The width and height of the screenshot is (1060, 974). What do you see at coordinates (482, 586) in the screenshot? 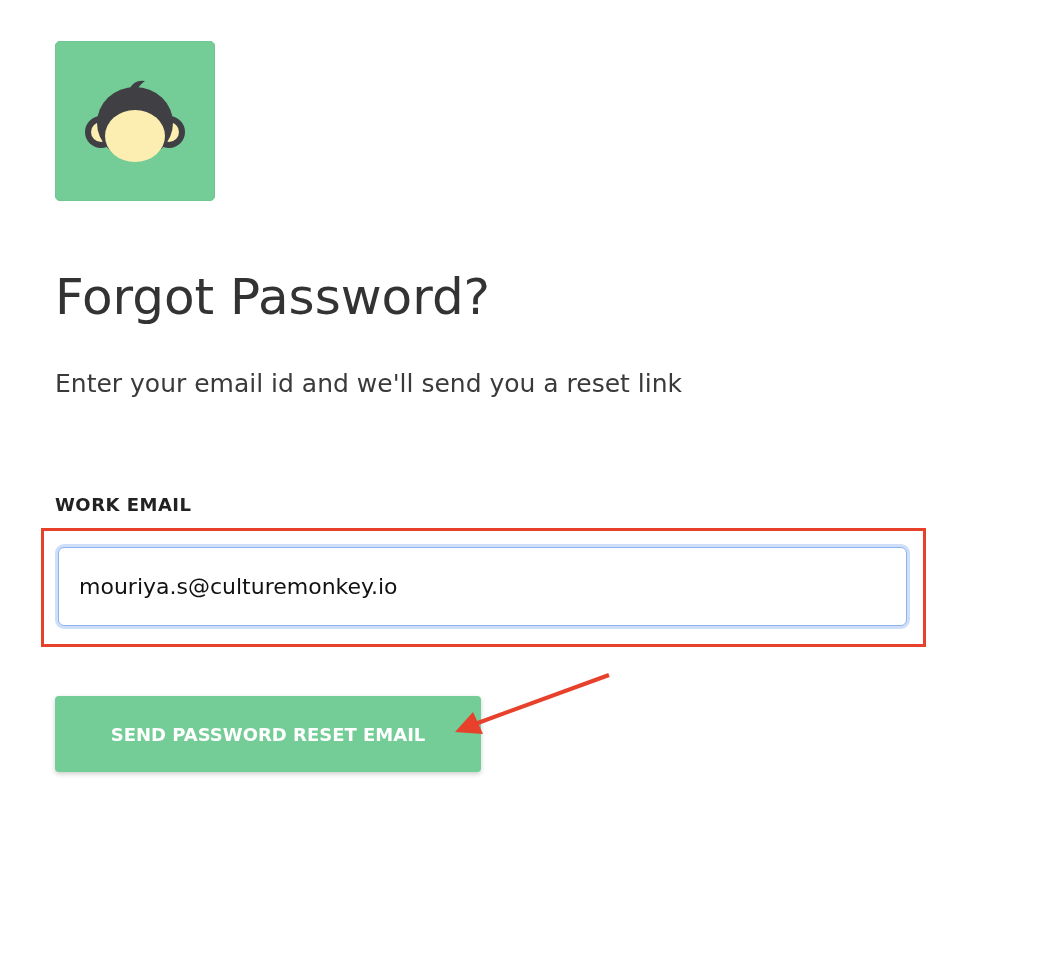
I see `email-field: mouriya.s@culturemonkey.io` at bounding box center [482, 586].